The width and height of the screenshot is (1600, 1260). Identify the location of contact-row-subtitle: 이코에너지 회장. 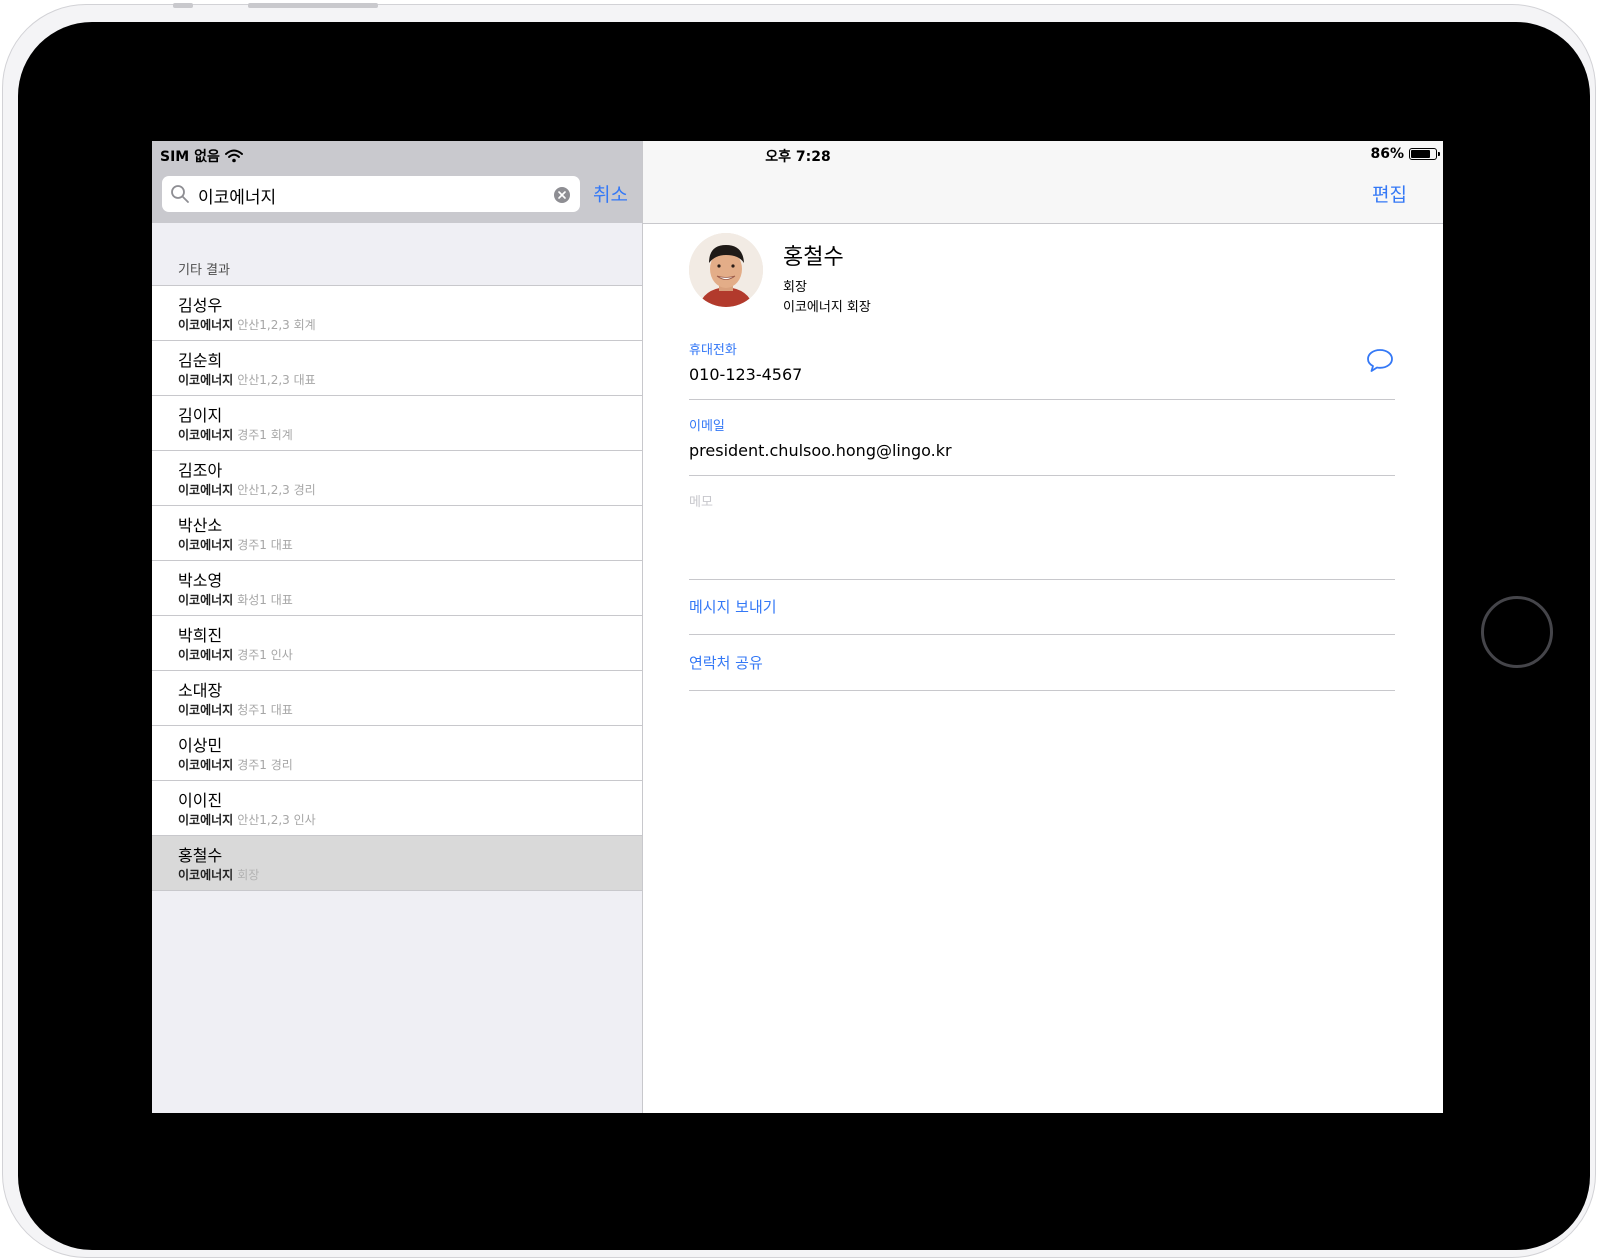
(218, 874).